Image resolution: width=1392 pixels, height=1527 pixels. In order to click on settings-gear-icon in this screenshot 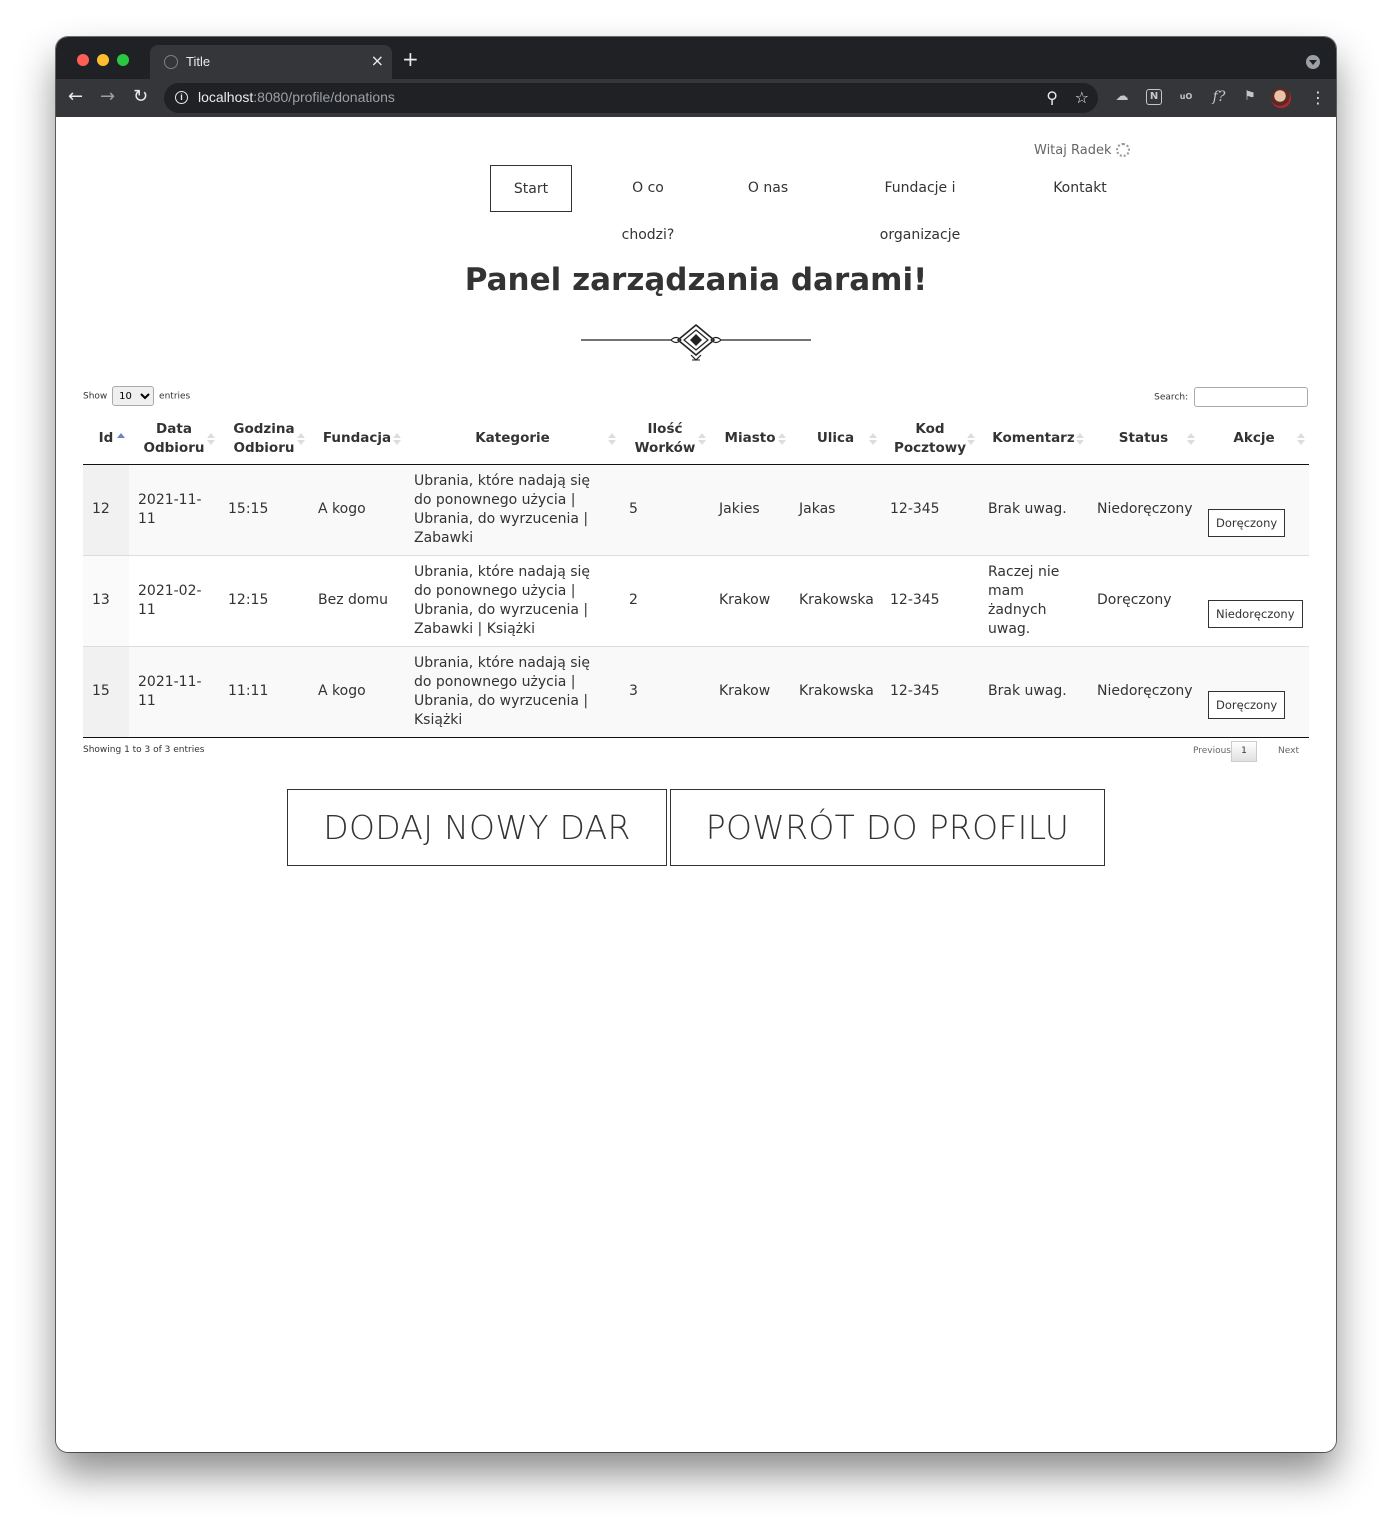, I will do `click(1123, 150)`.